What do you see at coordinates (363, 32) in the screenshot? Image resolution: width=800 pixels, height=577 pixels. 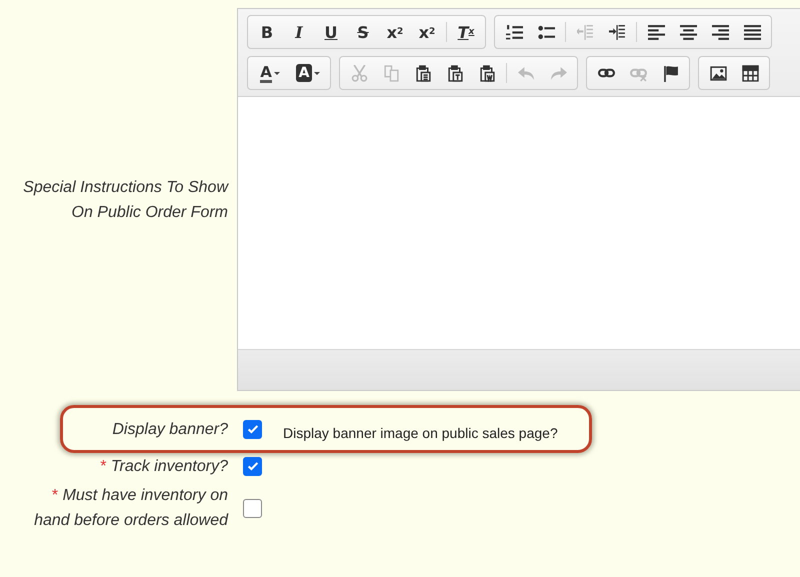 I see `strike-button: S` at bounding box center [363, 32].